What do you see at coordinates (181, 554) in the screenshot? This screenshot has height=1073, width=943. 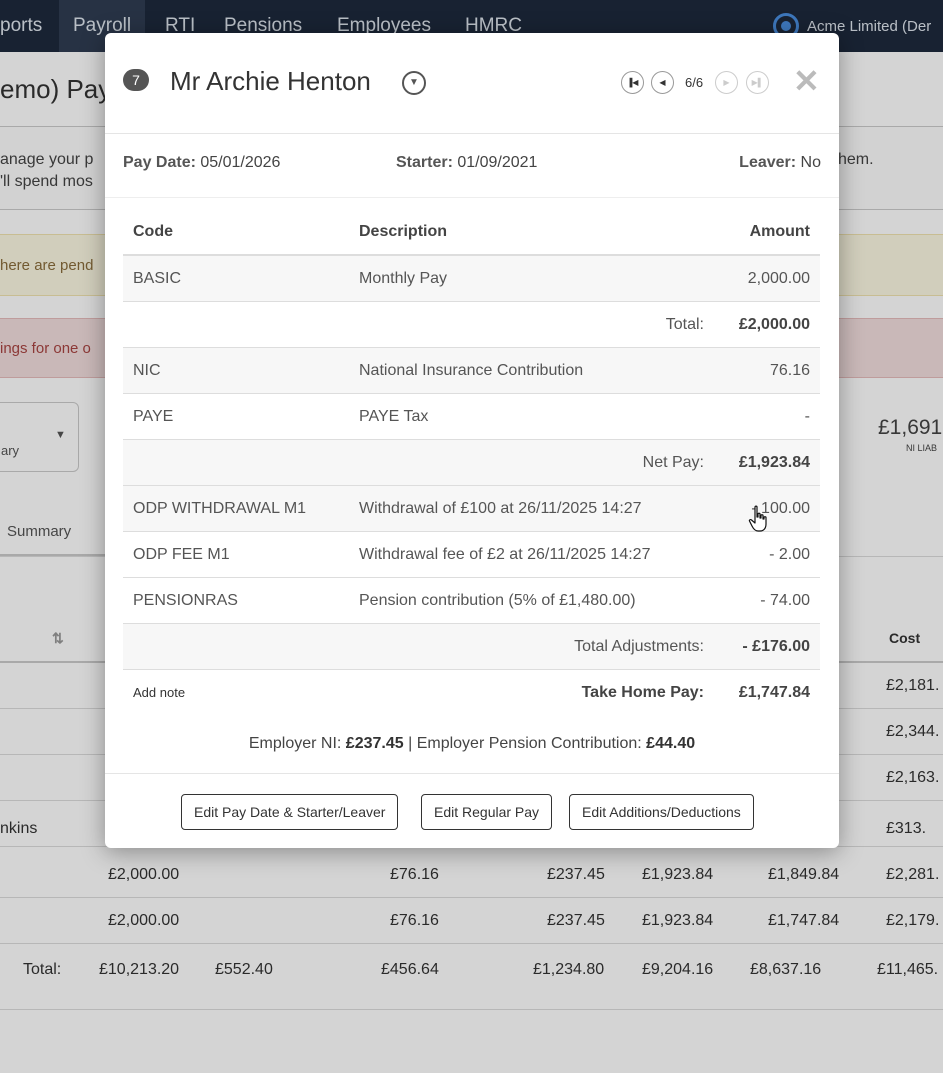 I see `row-code: ODP FEE M1` at bounding box center [181, 554].